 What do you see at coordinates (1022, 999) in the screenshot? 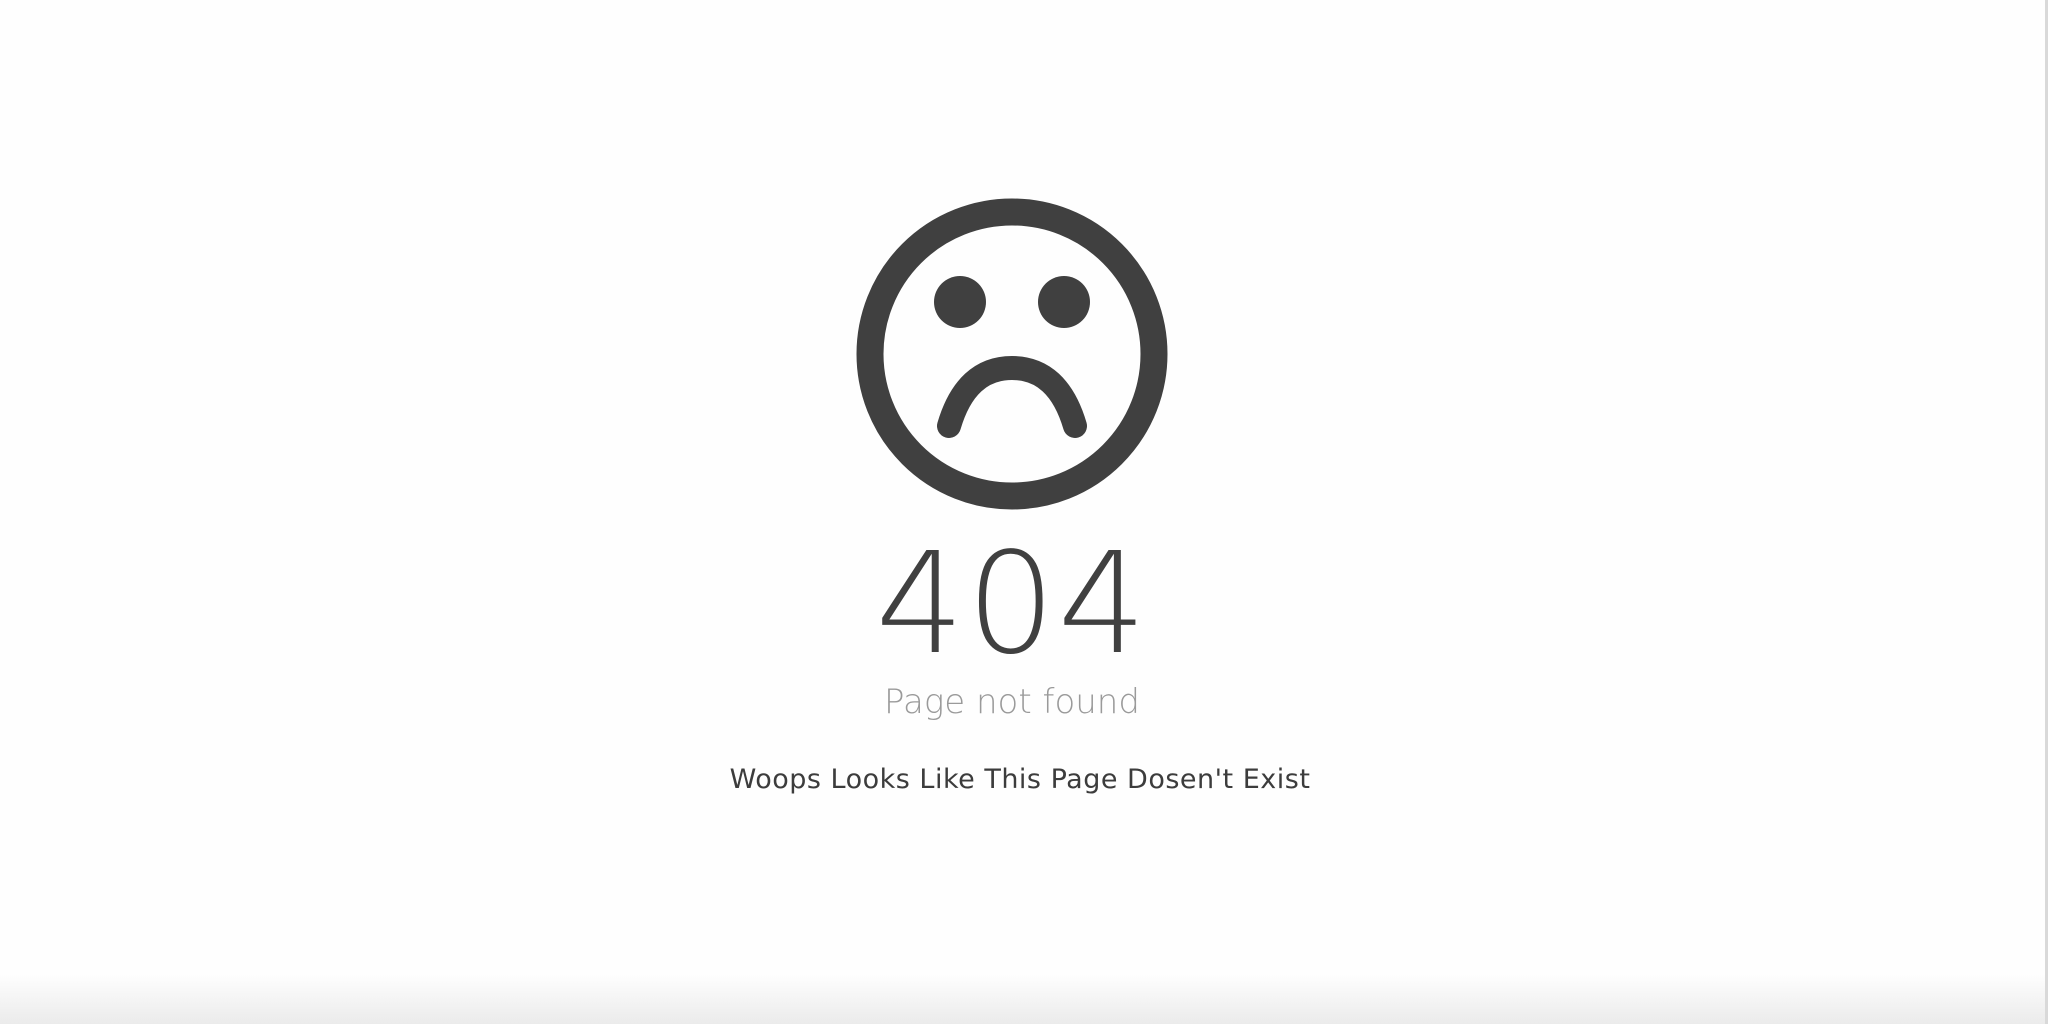
I see `bottom-shadow` at bounding box center [1022, 999].